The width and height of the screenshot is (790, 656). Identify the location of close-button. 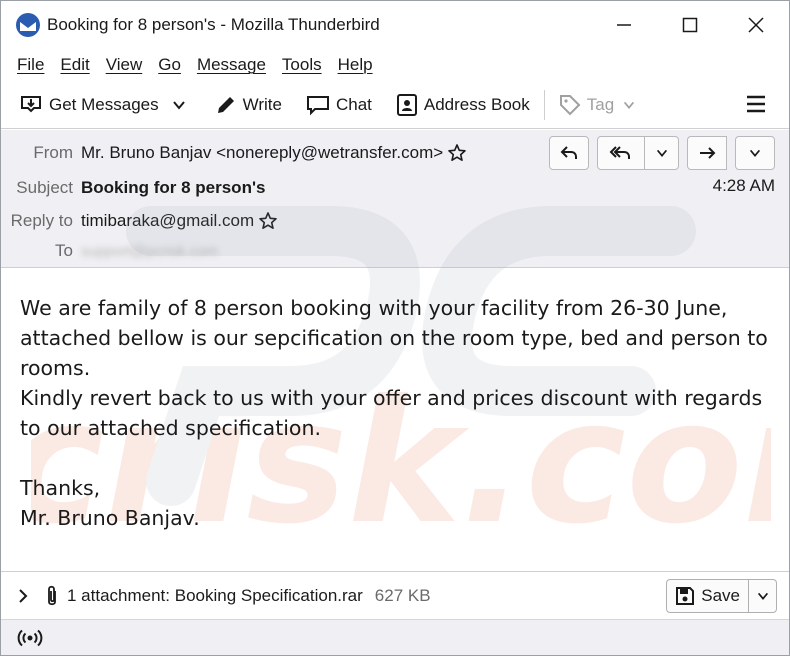
(756, 25).